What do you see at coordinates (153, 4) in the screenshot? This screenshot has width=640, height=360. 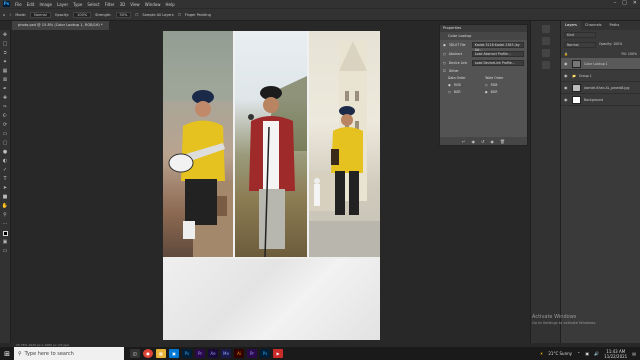 I see `menu-window: Window` at bounding box center [153, 4].